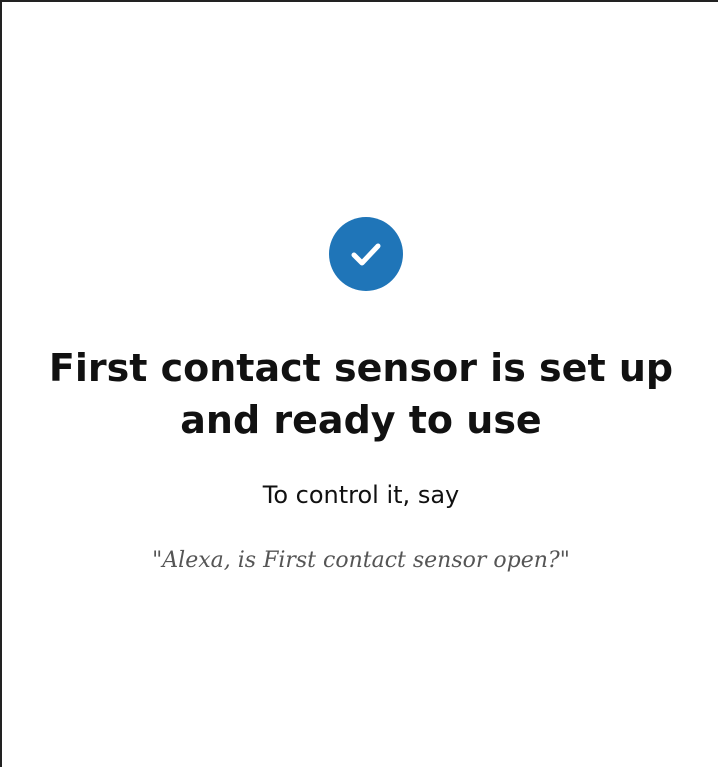  What do you see at coordinates (361, 560) in the screenshot?
I see `example-voice-command: "Alexa, is First contact sensor open?"` at bounding box center [361, 560].